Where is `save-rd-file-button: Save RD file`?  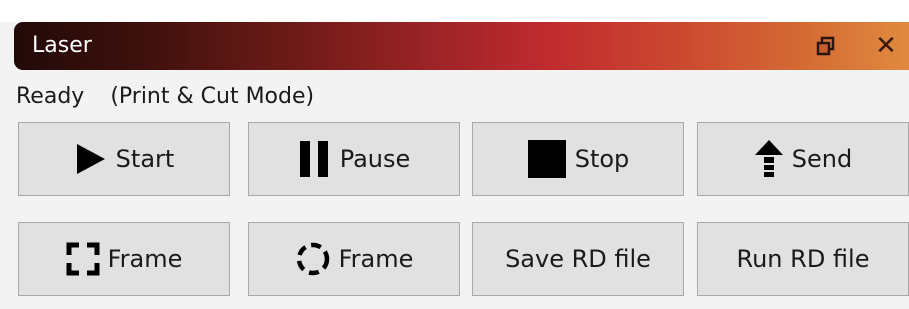 save-rd-file-button: Save RD file is located at coordinates (578, 259).